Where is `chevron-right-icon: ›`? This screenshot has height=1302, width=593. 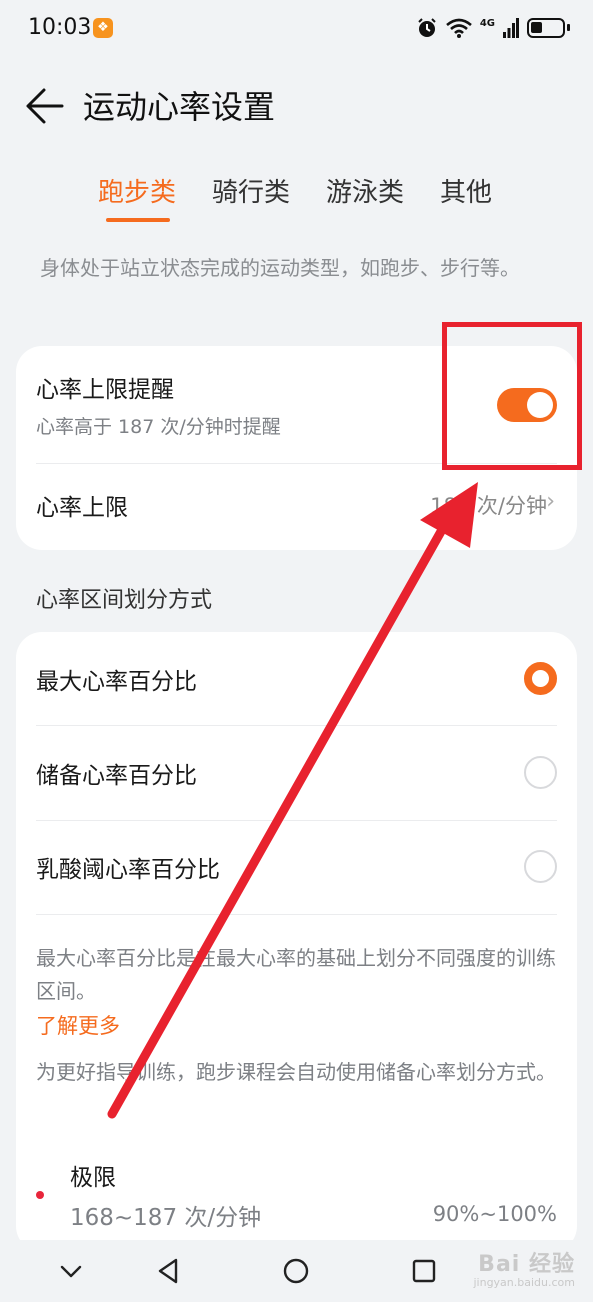
chevron-right-icon: › is located at coordinates (550, 501).